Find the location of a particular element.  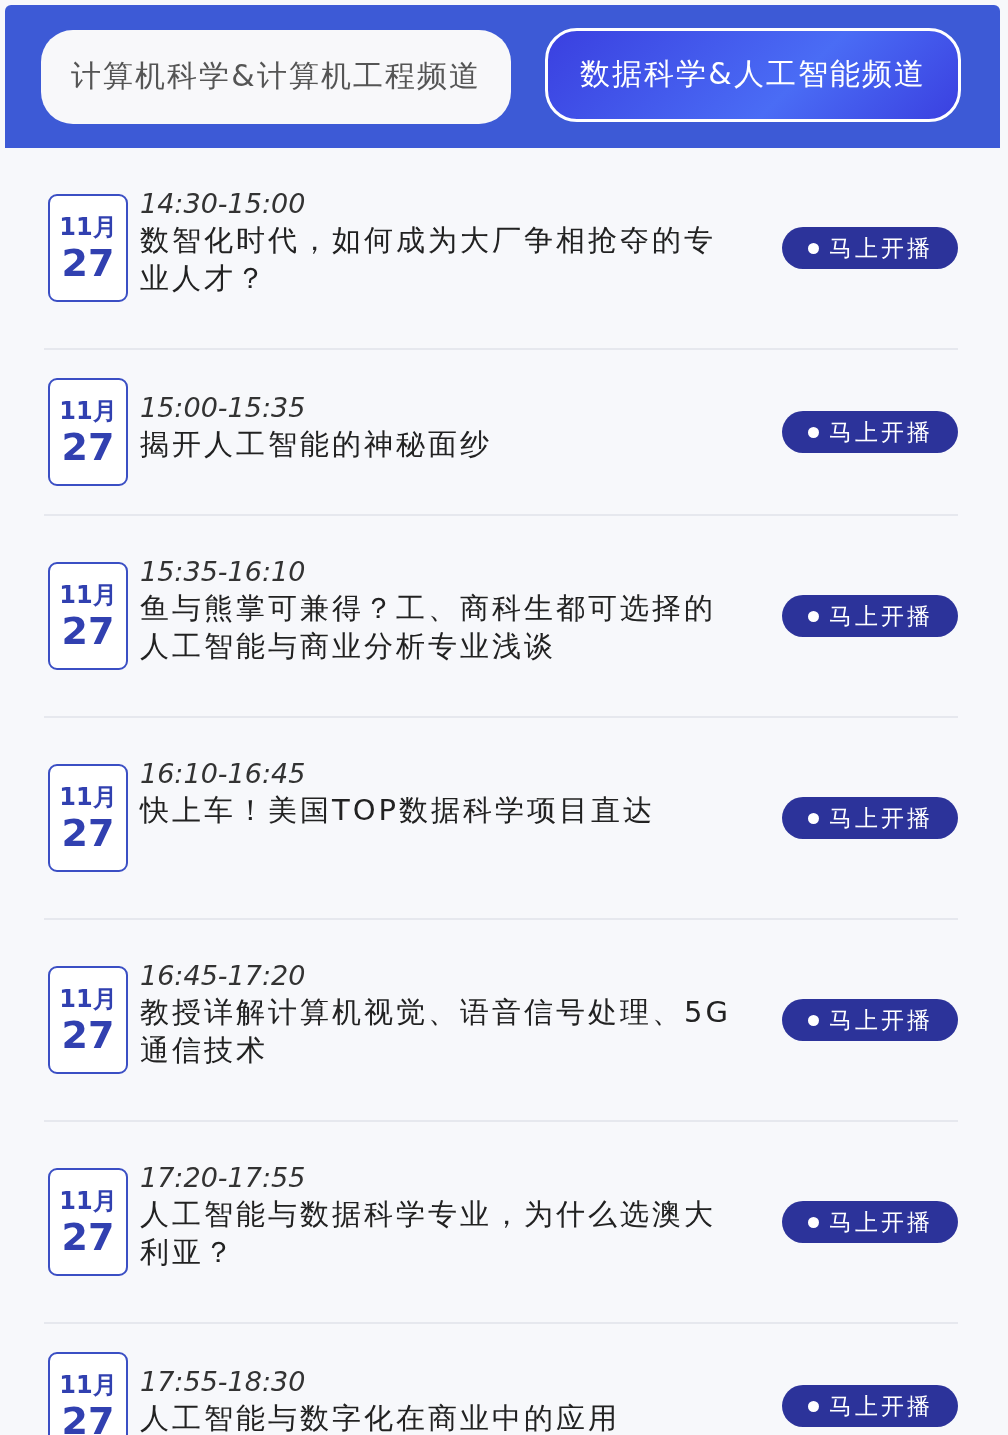

session-time: 17:20-17:55 is located at coordinates (223, 1177).